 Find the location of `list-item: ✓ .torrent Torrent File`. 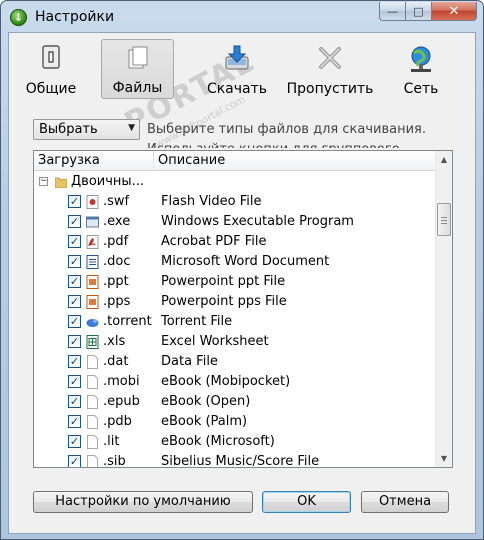

list-item: ✓ .torrent Torrent File is located at coordinates (234, 322).